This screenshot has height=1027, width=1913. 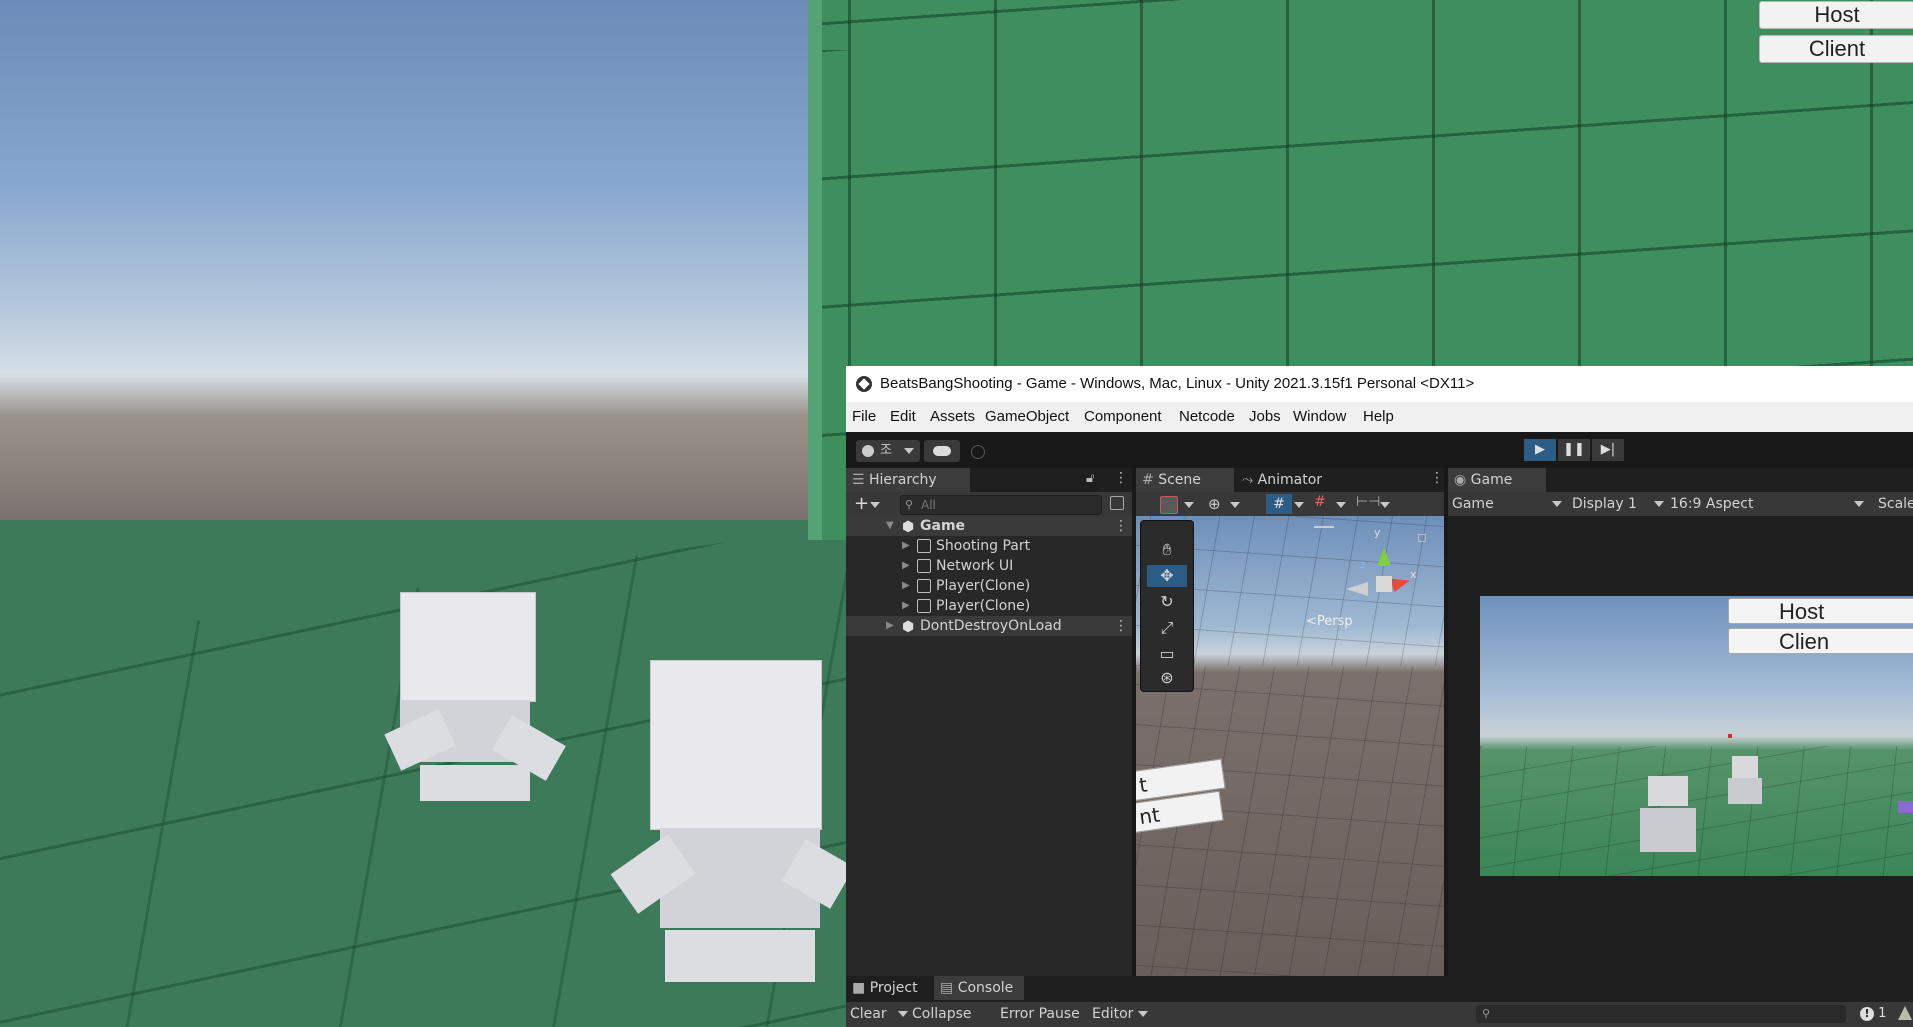 I want to click on scene-toolbar: ⊕ # # ⊢⊣, so click(x=1290, y=504).